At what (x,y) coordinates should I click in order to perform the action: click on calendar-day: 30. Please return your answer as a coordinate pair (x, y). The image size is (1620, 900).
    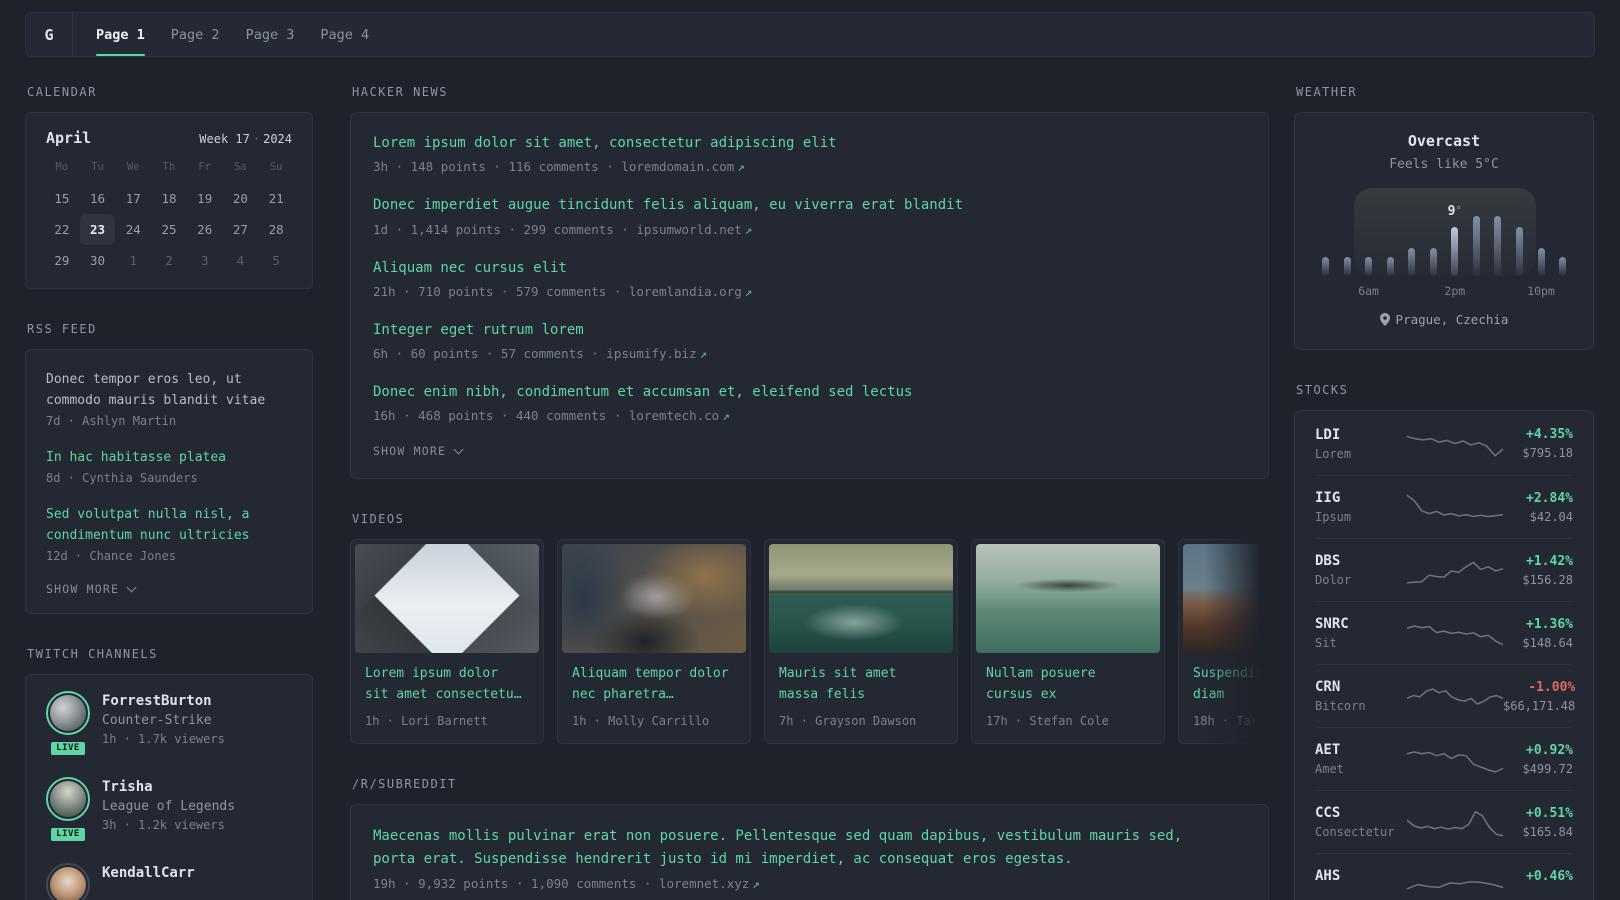
    Looking at the image, I should click on (98, 260).